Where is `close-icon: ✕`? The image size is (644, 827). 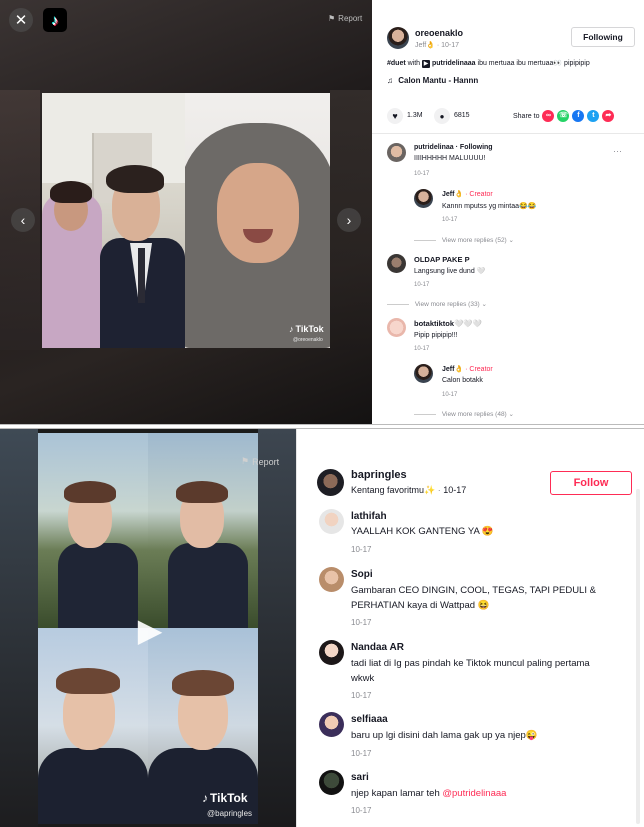
close-icon: ✕ is located at coordinates (21, 20).